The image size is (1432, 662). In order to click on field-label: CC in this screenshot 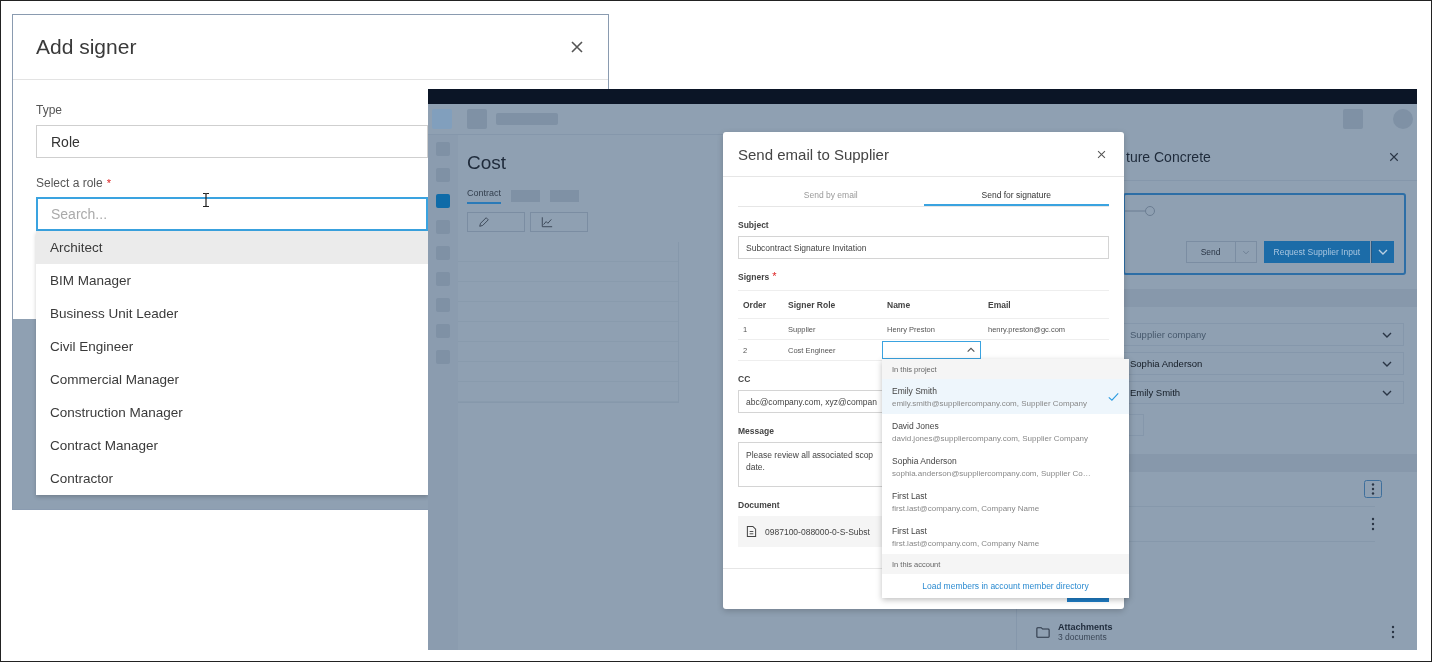, I will do `click(744, 379)`.